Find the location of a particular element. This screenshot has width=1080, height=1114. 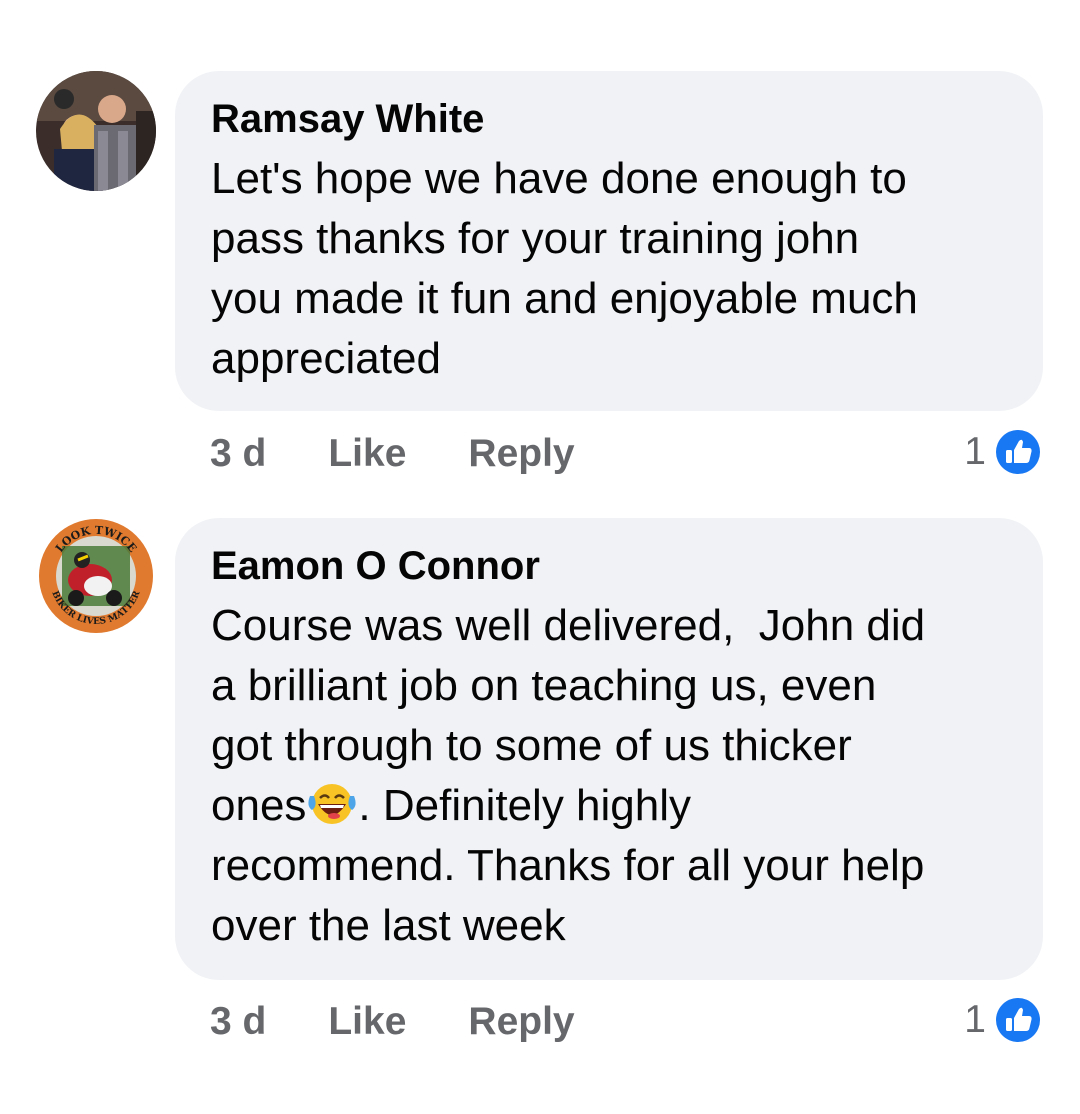

avatar-photo is located at coordinates (96, 131).